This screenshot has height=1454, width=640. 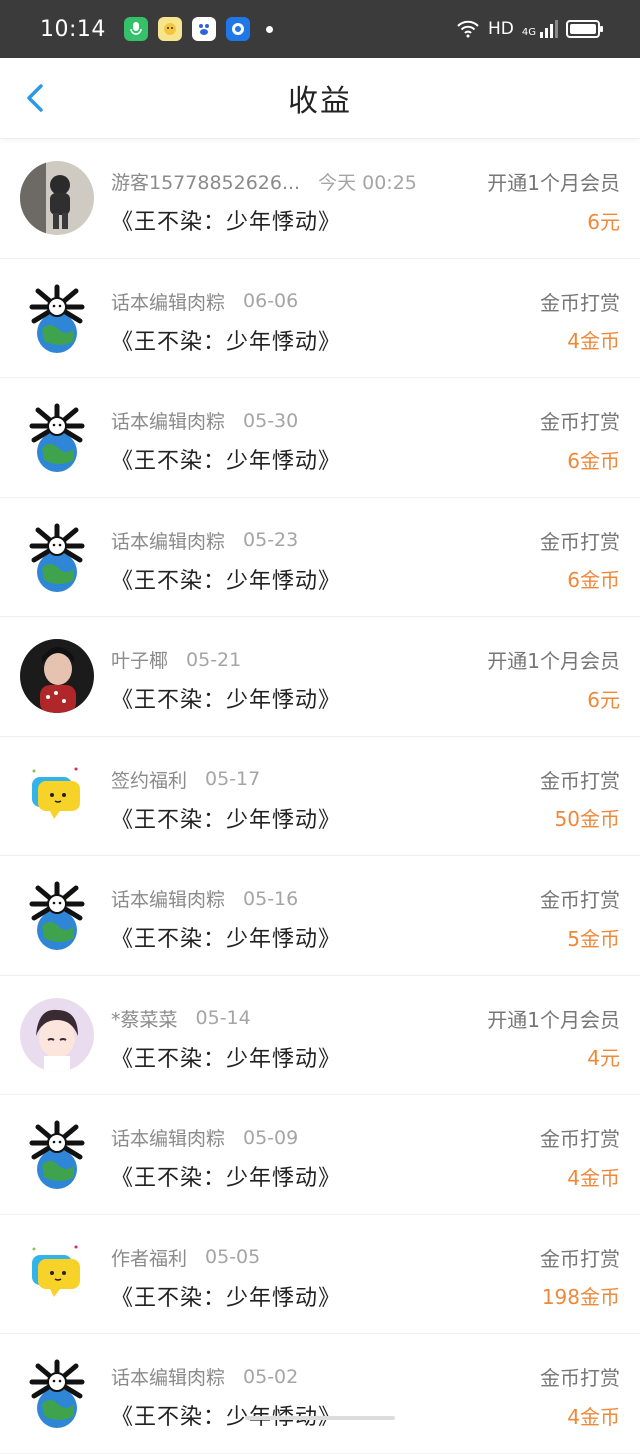 What do you see at coordinates (367, 183) in the screenshot?
I see `record-date: 今天 00:25` at bounding box center [367, 183].